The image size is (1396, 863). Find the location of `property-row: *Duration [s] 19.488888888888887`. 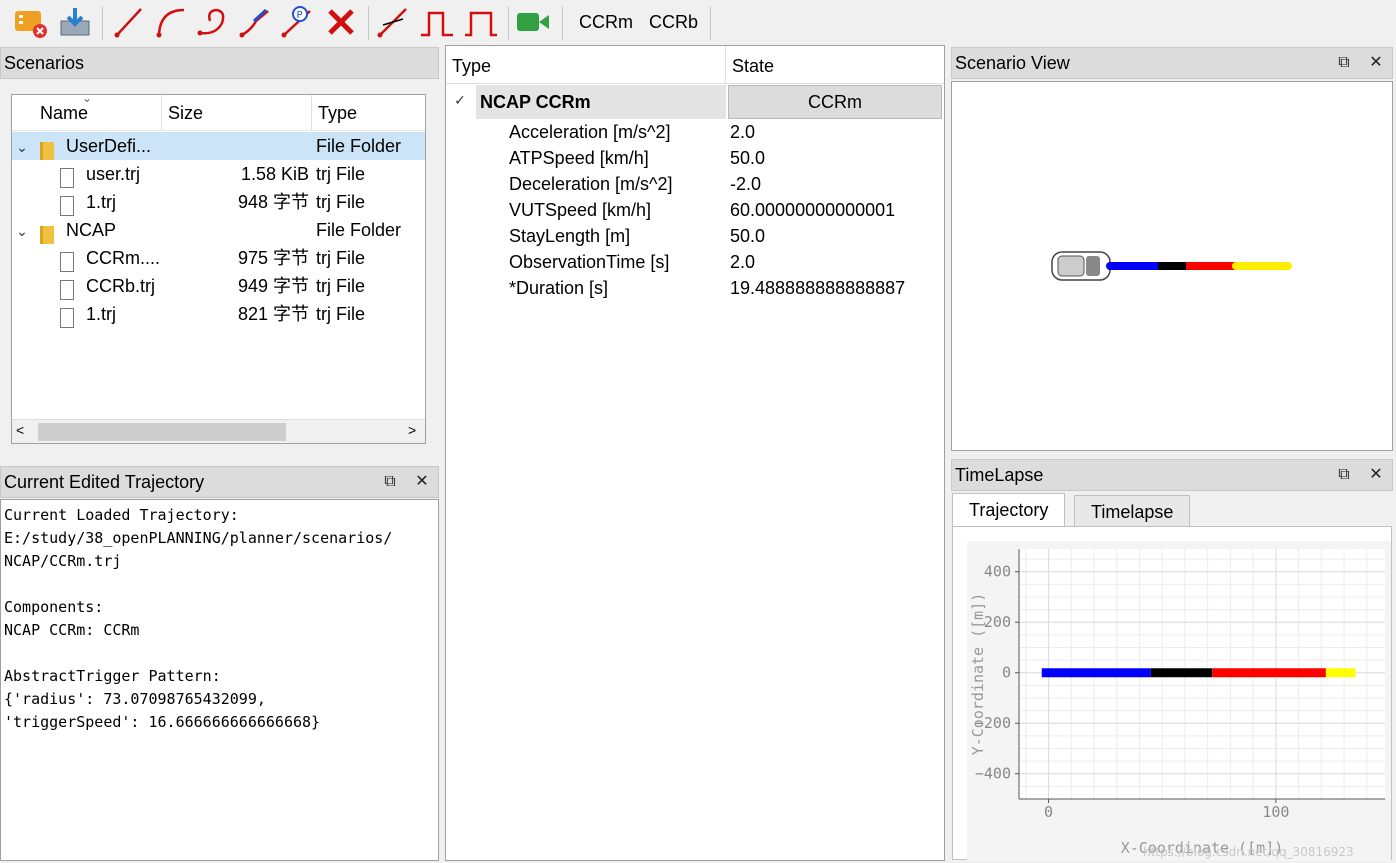

property-row: *Duration [s] 19.488888888888887 is located at coordinates (695, 288).